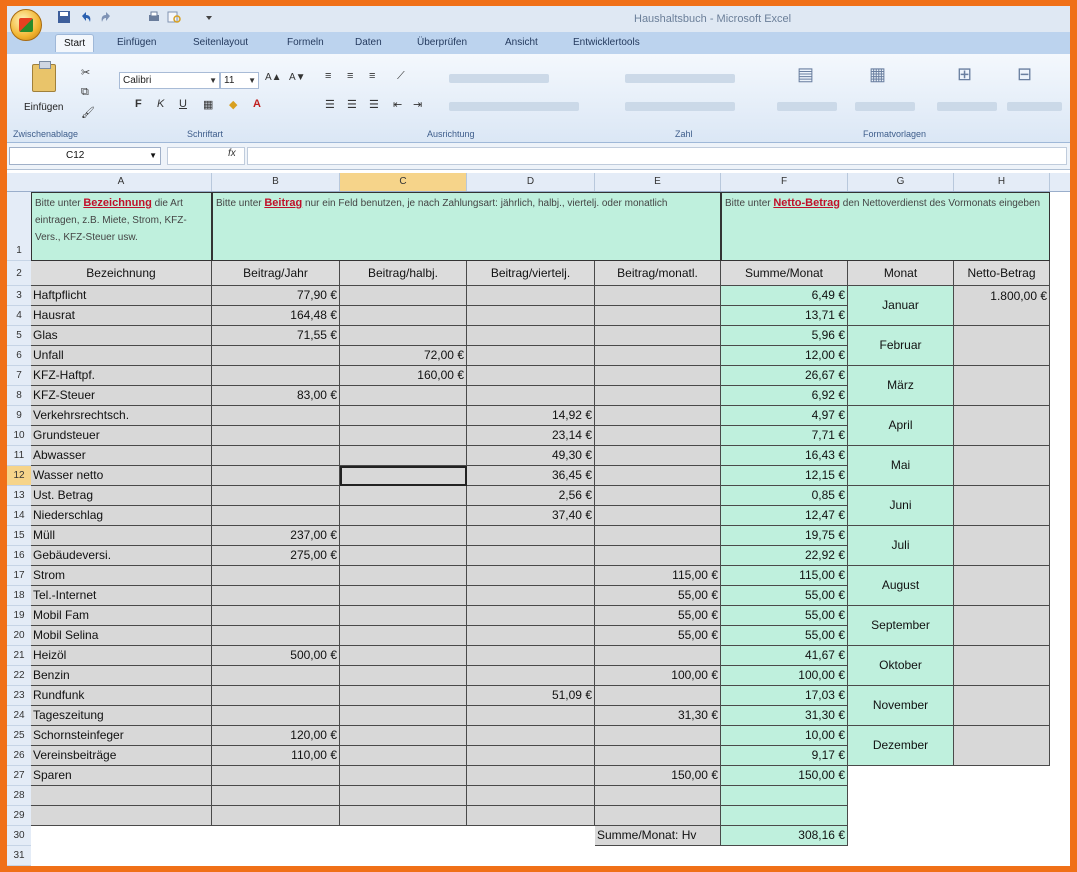 The height and width of the screenshot is (872, 1077). Describe the element at coordinates (901, 306) in the screenshot. I see `month-cell: Januar` at that location.